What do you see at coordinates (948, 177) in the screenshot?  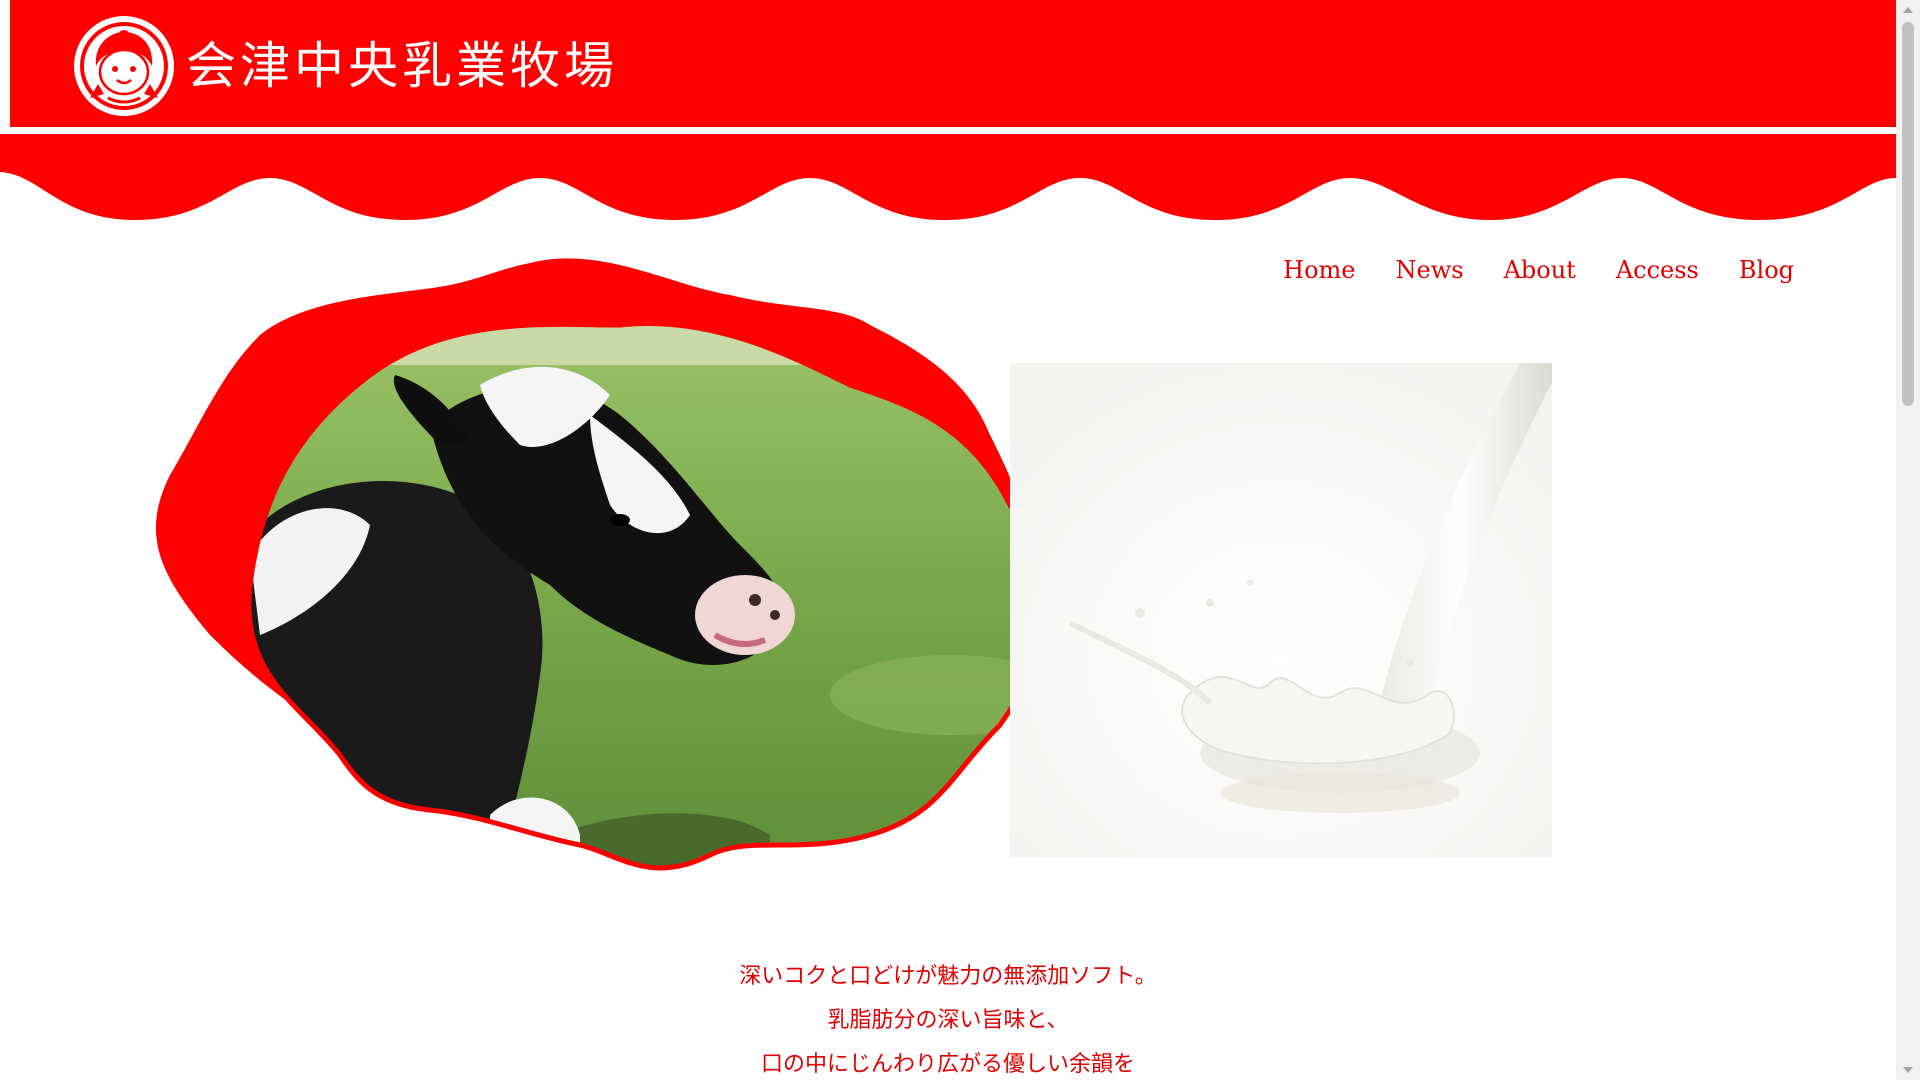 I see `header-wave-decoration` at bounding box center [948, 177].